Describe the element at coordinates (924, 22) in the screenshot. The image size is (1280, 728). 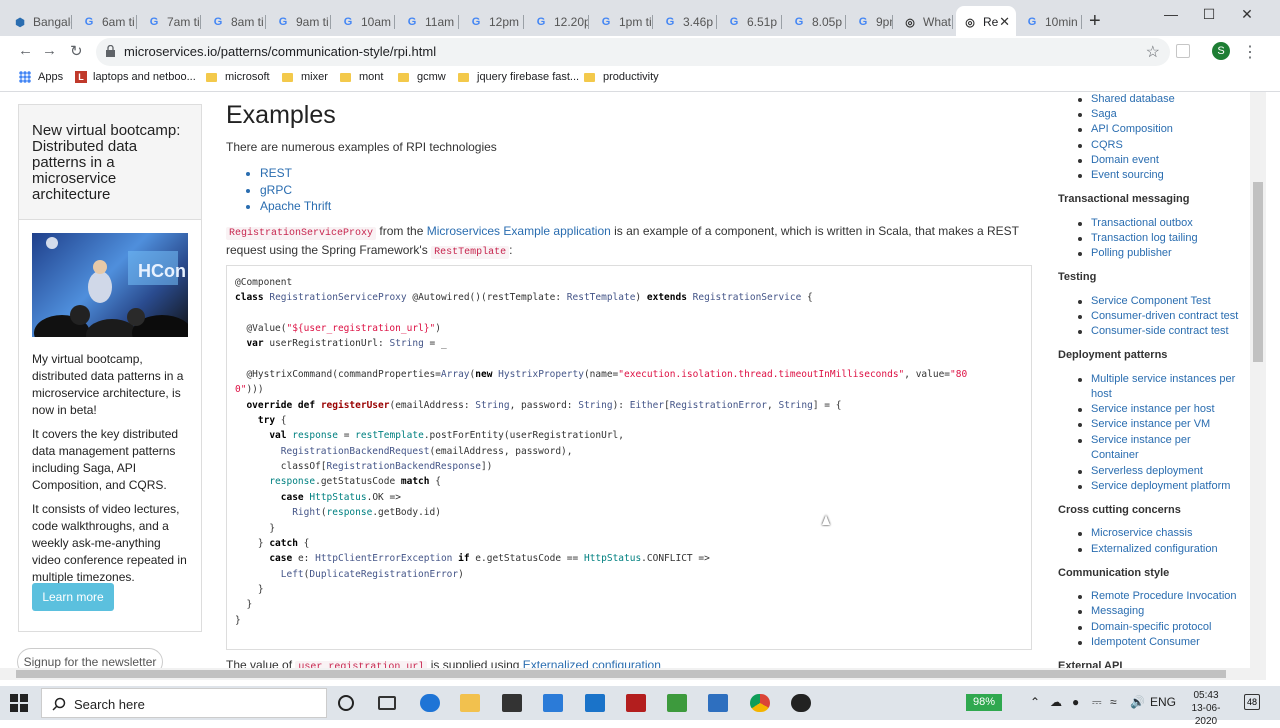
I see `tab-14: ◎ What` at that location.